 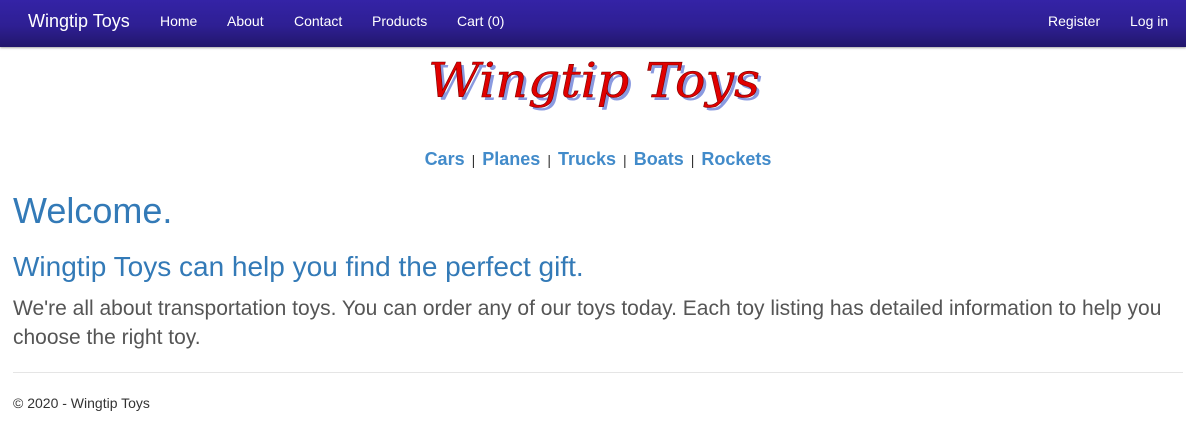 What do you see at coordinates (93, 210) in the screenshot?
I see `welcome-heading: Welcome.` at bounding box center [93, 210].